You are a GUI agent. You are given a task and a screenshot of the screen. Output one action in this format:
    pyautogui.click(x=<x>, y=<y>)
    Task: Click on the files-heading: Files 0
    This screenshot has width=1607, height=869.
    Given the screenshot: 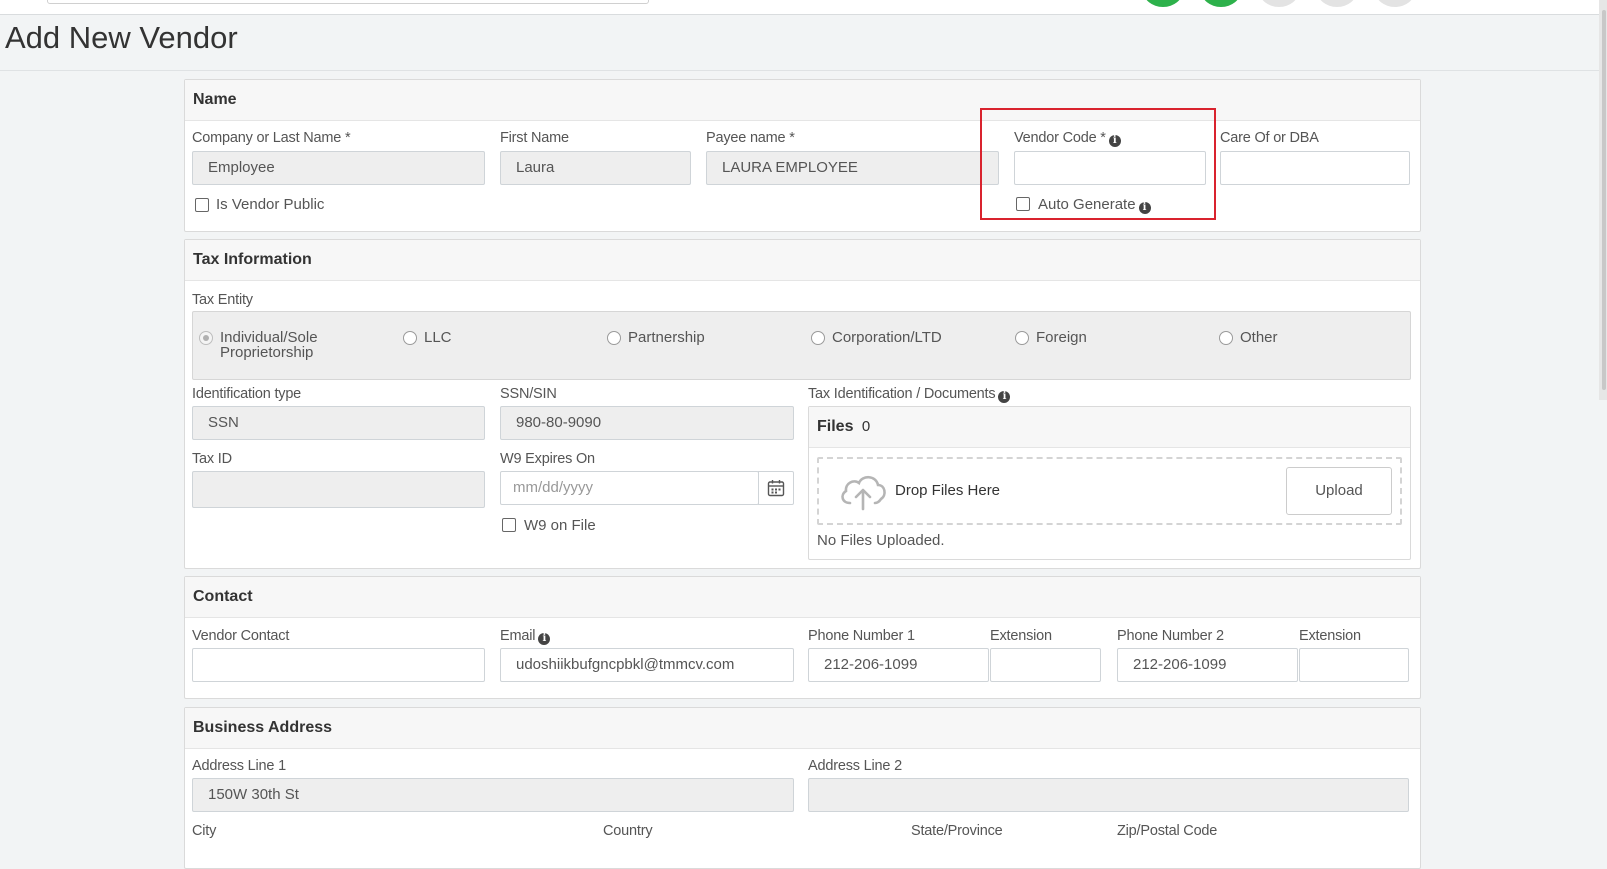 What is the action you would take?
    pyautogui.click(x=843, y=427)
    